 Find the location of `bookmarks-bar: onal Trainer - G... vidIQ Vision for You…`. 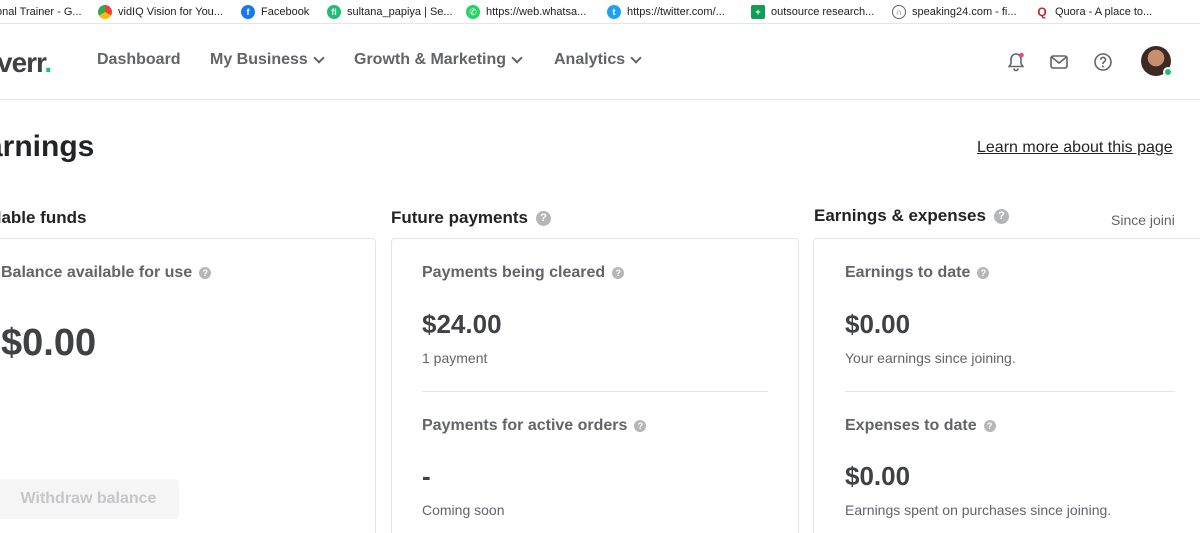

bookmarks-bar: onal Trainer - G... vidIQ Vision for You… is located at coordinates (600, 12).